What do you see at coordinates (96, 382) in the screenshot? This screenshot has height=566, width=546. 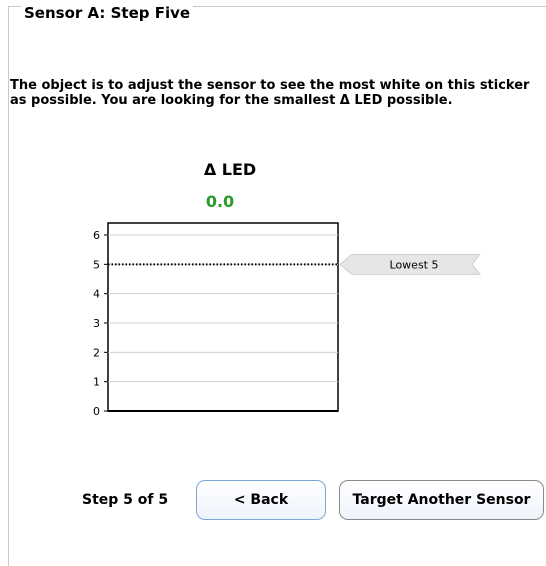 I see `y-tick-label: 1` at bounding box center [96, 382].